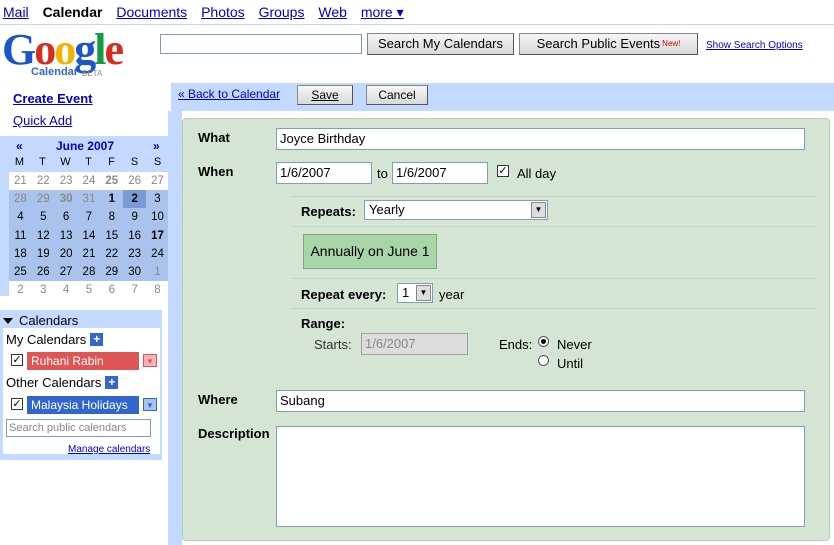 The width and height of the screenshot is (834, 545). Describe the element at coordinates (112, 382) in the screenshot. I see `add-other-calendar-plus-icon: +` at that location.